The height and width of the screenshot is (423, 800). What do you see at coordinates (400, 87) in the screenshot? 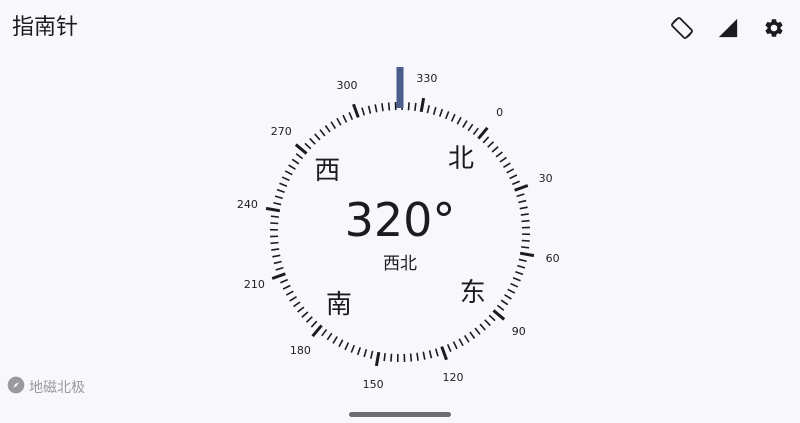
I see `heading-indicator` at bounding box center [400, 87].